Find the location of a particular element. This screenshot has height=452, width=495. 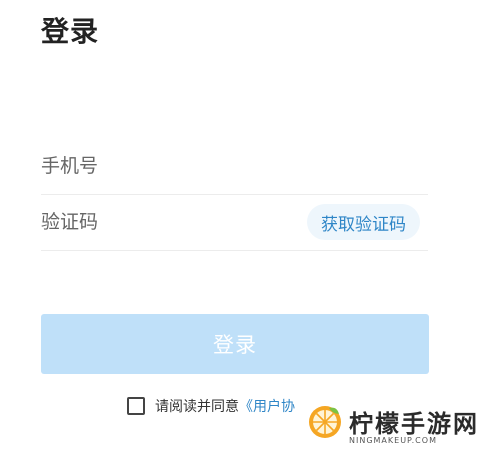

get-code-button: 获取验证码 is located at coordinates (363, 222).